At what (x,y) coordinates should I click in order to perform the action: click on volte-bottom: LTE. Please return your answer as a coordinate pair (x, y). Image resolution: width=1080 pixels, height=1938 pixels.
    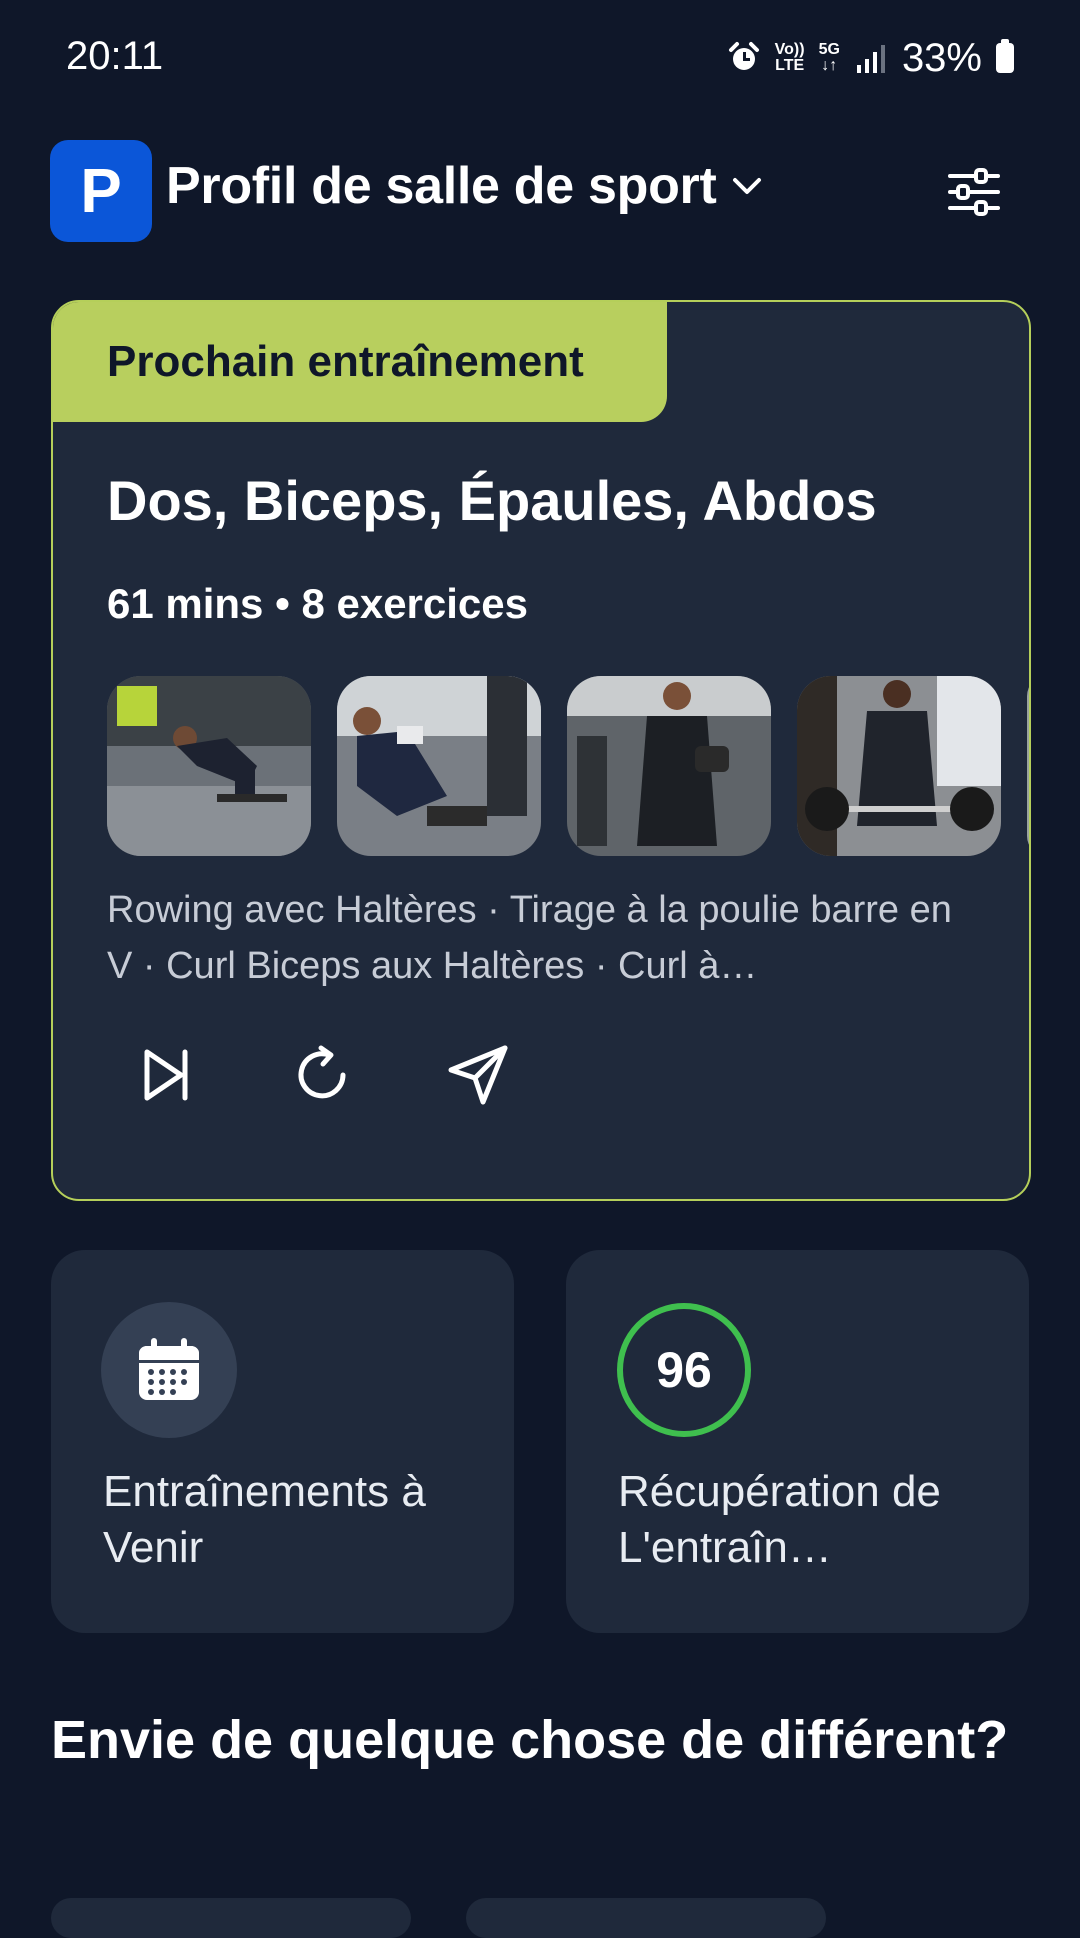
    Looking at the image, I should click on (790, 65).